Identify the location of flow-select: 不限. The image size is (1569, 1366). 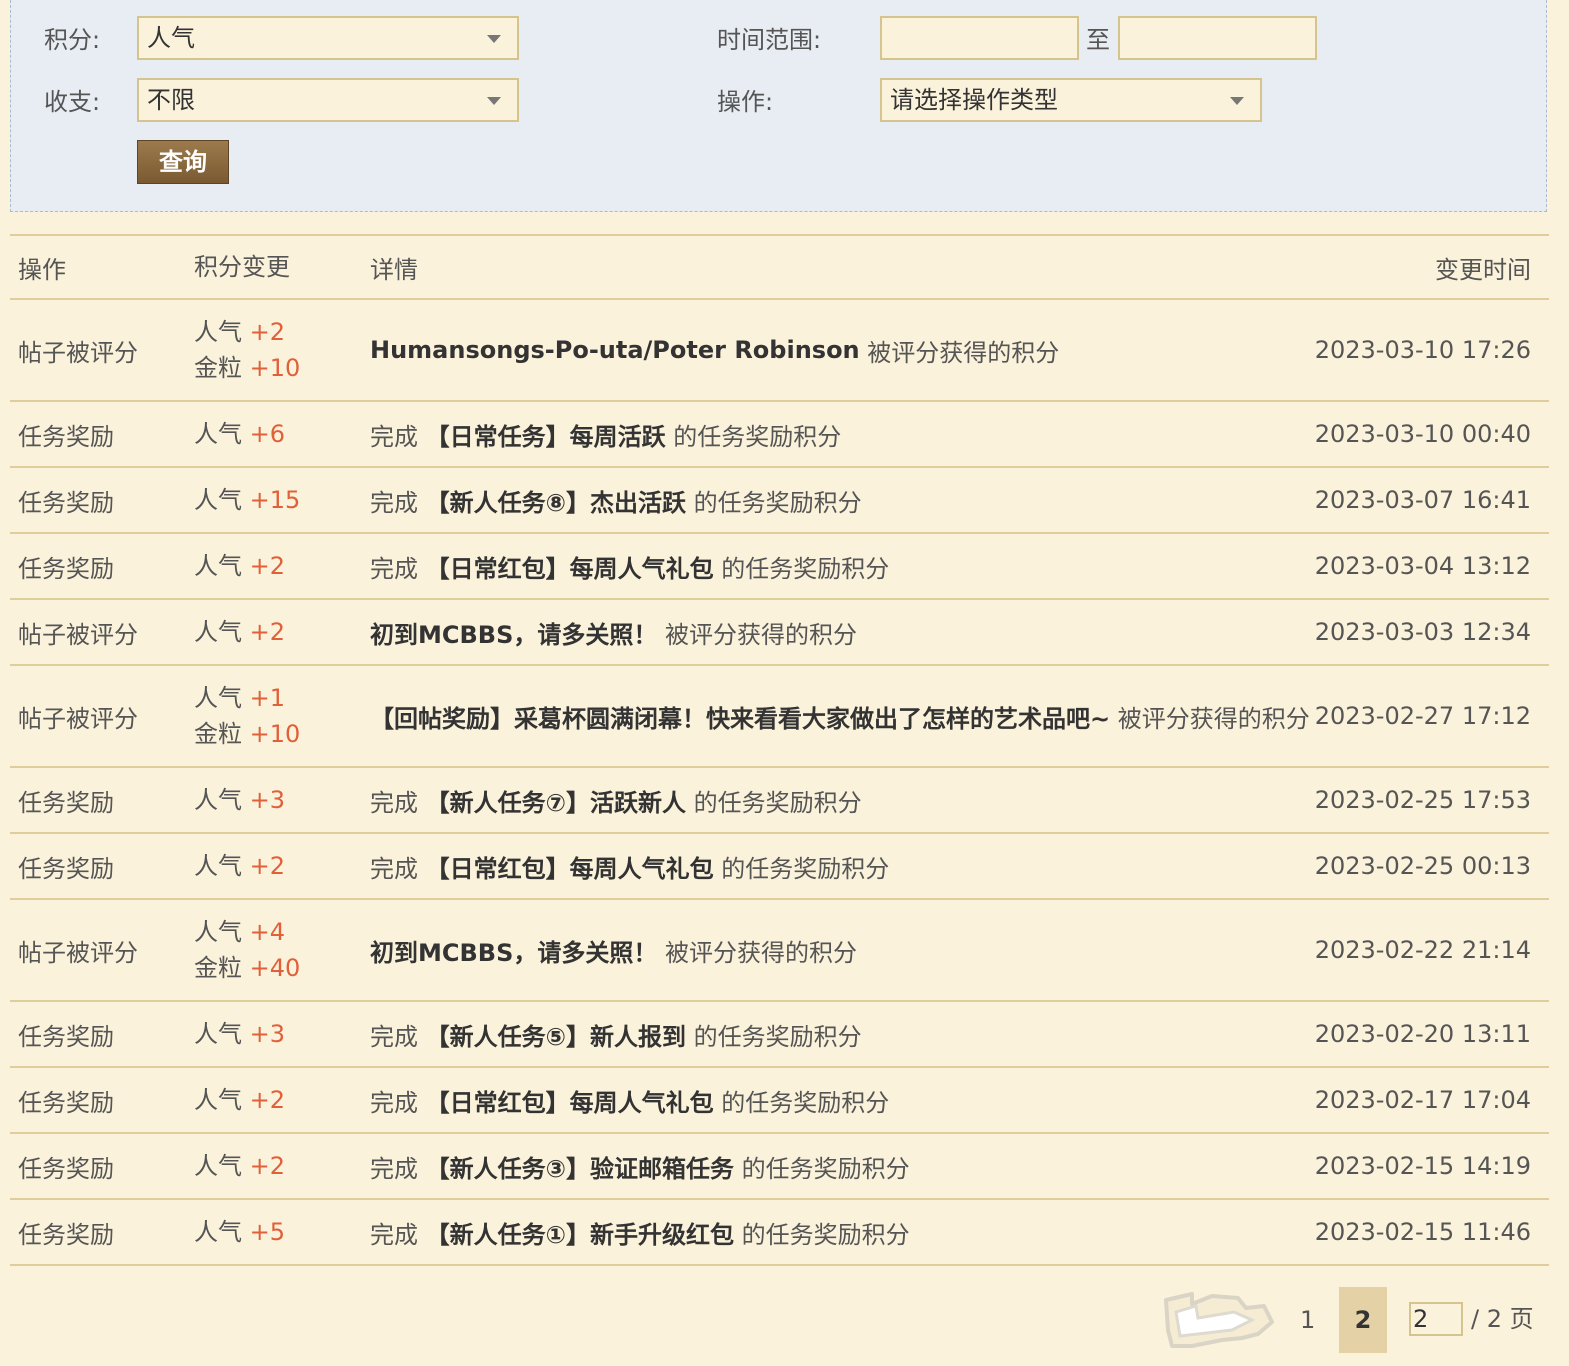
(328, 100).